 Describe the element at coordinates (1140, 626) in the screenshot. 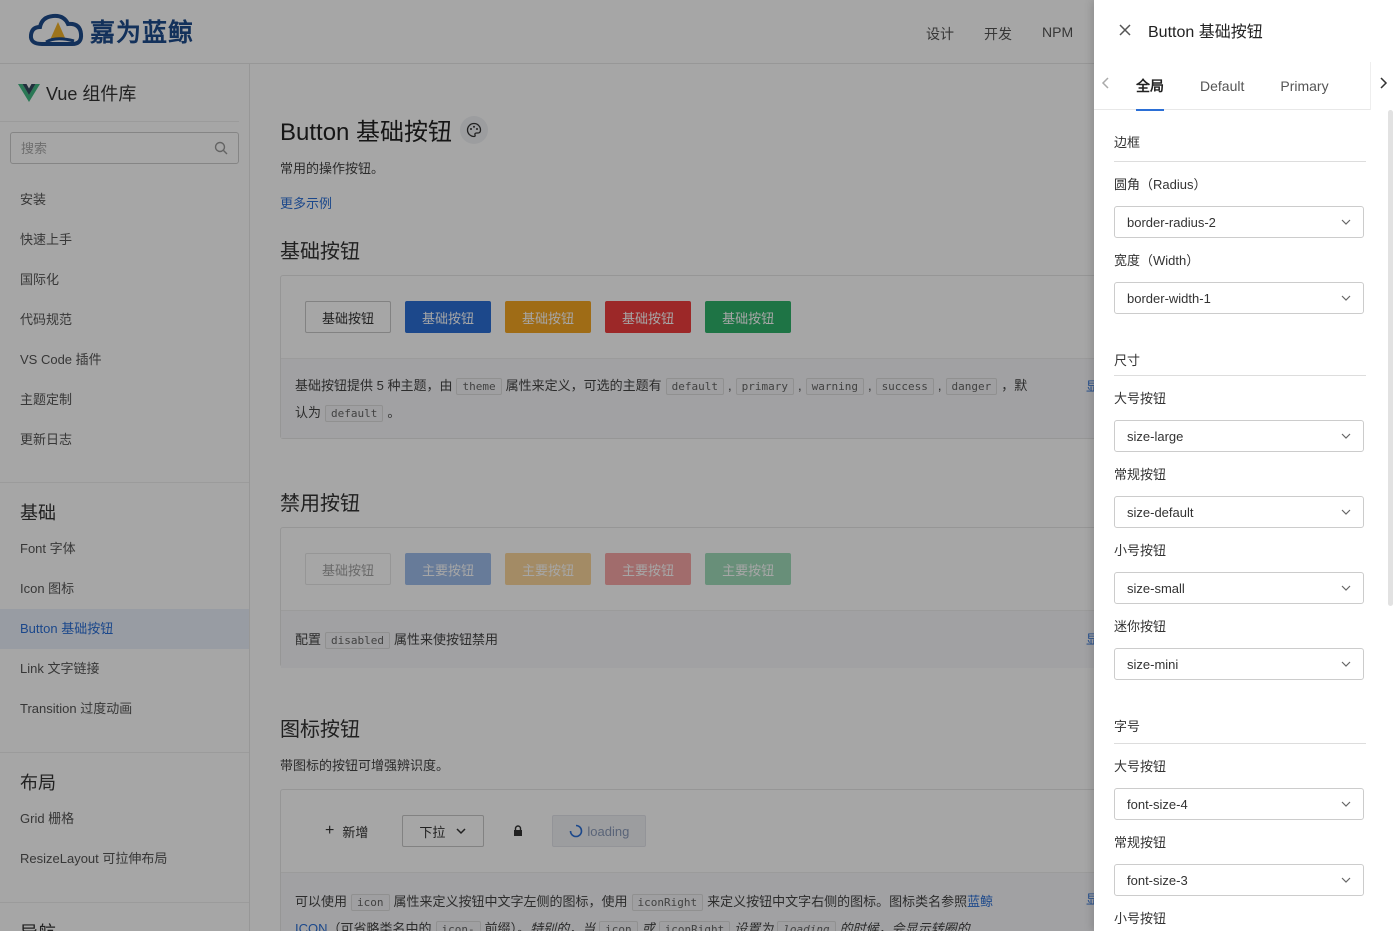

I see `field-label: 迷你按钮` at that location.